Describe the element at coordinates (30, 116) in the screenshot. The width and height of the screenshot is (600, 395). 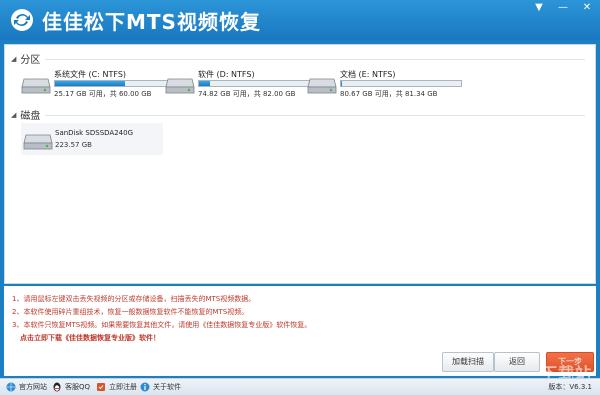
I see `disks-label: 磁盘` at that location.